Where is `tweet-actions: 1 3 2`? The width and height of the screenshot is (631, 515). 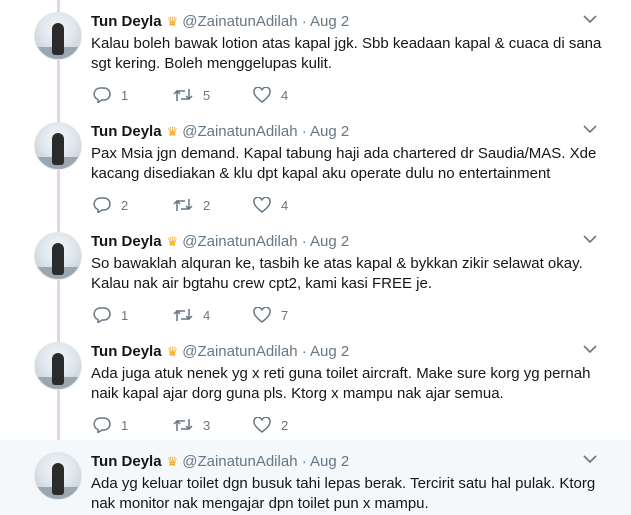 tweet-actions: 1 3 2 is located at coordinates (243, 425).